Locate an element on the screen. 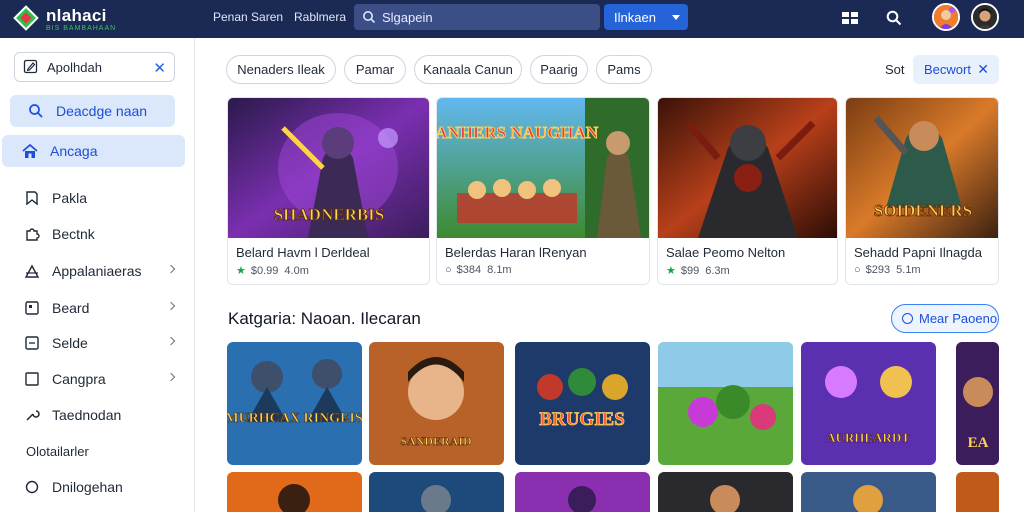  card-meta: ★ $99 6.3m is located at coordinates (698, 271).